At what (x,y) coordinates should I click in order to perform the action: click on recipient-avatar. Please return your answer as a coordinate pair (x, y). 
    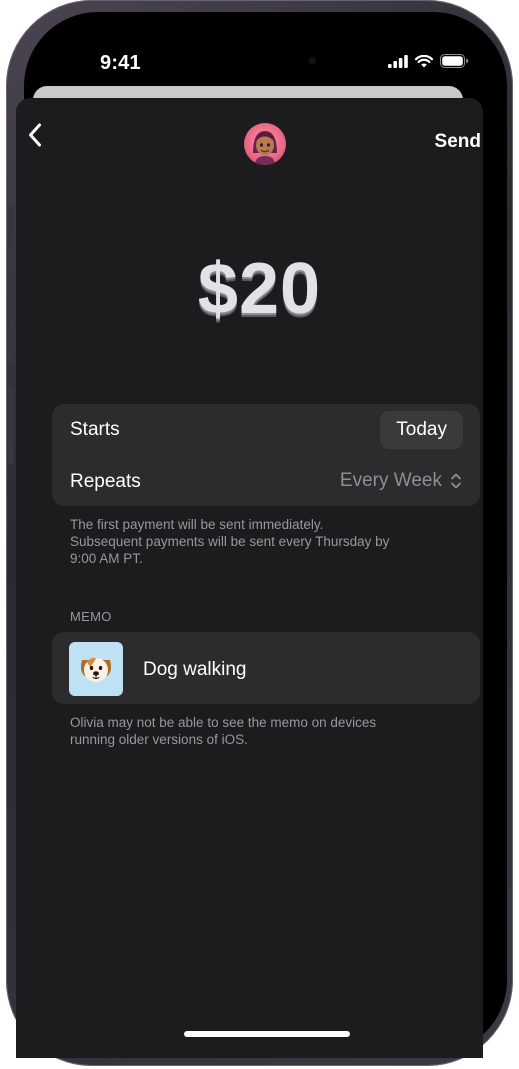
    Looking at the image, I should click on (265, 144).